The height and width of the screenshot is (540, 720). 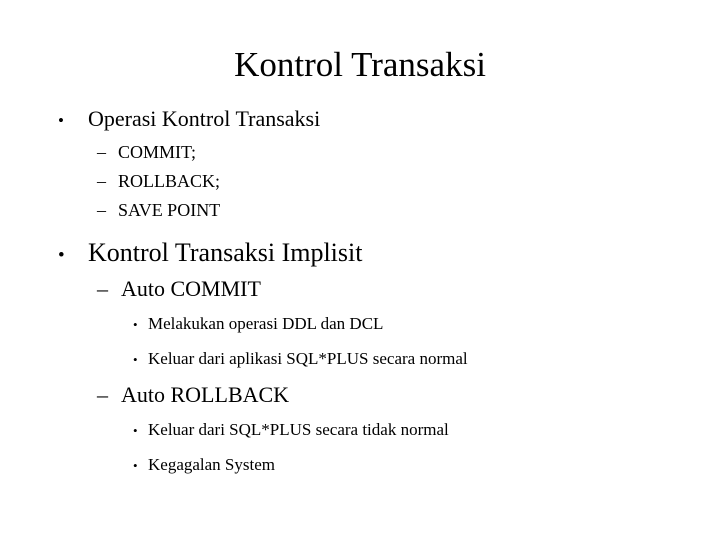 What do you see at coordinates (204, 118) in the screenshot?
I see `list-item-label: Operasi Kontrol Transaksi` at bounding box center [204, 118].